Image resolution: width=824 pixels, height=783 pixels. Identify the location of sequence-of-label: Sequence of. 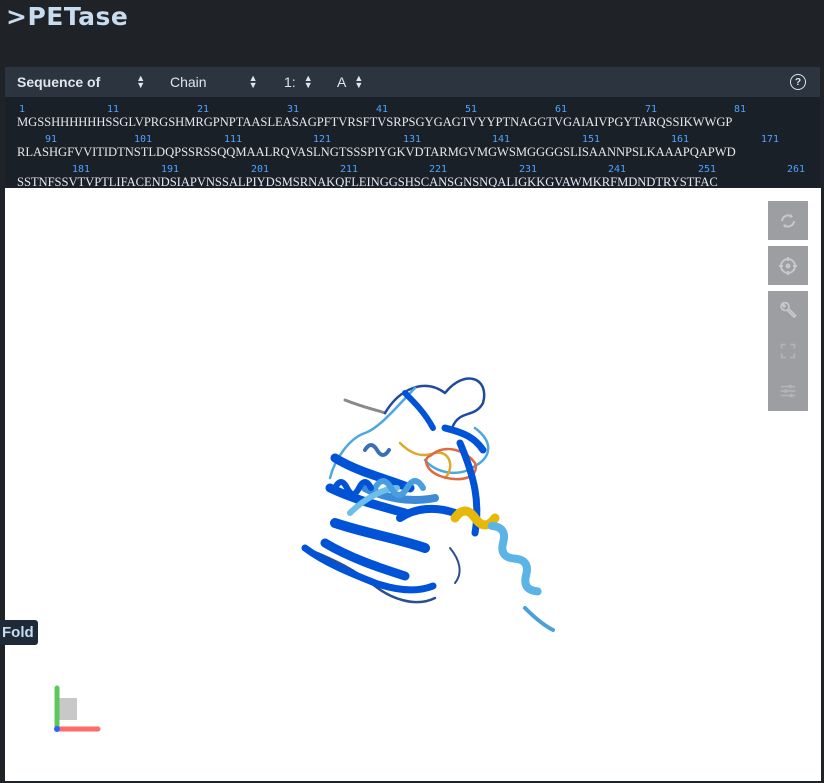
(59, 82).